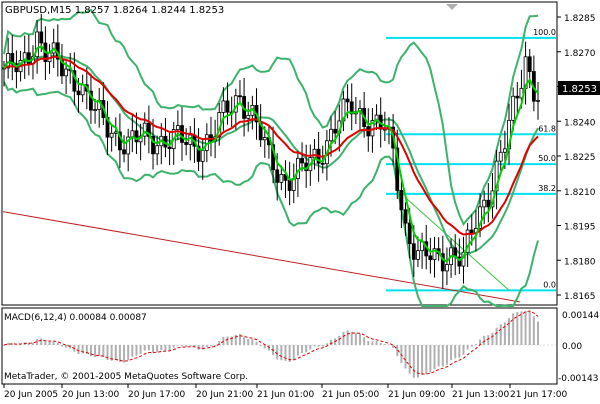 The image size is (600, 404). I want to click on time-tick-label: 20 Jun 21:00, so click(224, 395).